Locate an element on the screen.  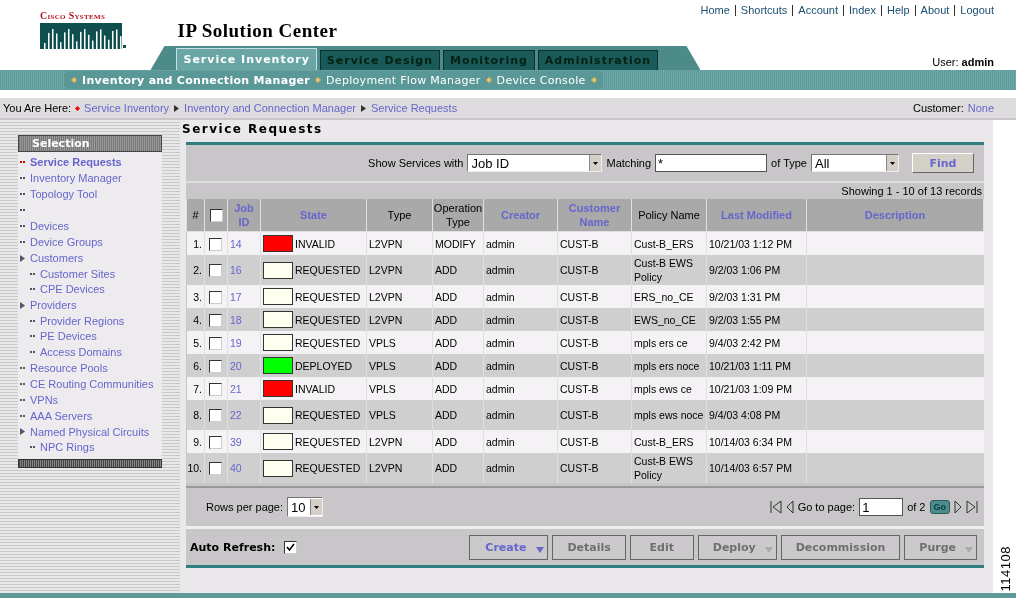
table-cell: 10/21/03 1:09 PM is located at coordinates (756, 388).